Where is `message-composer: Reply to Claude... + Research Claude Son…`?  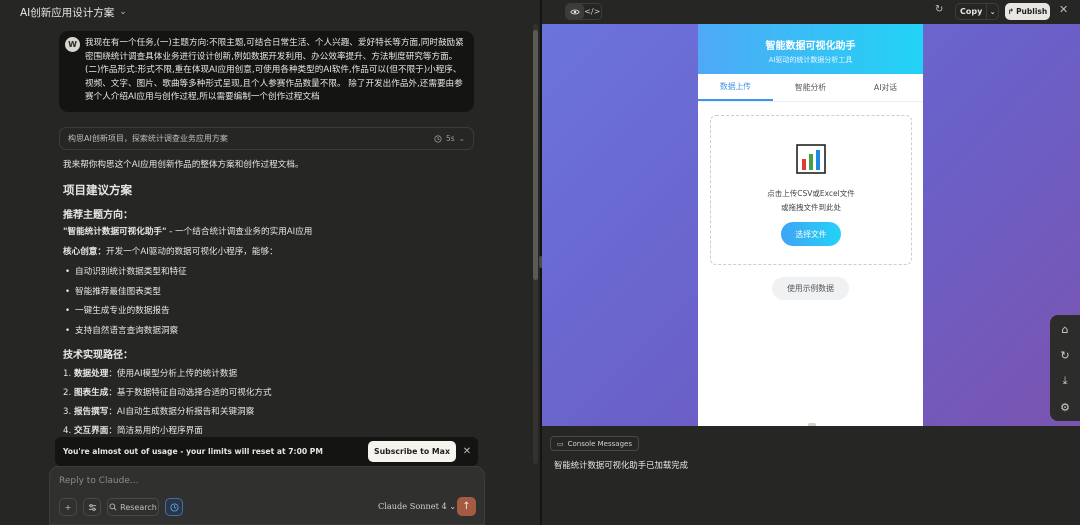
message-composer: Reply to Claude... + Research Claude Son… is located at coordinates (267, 495).